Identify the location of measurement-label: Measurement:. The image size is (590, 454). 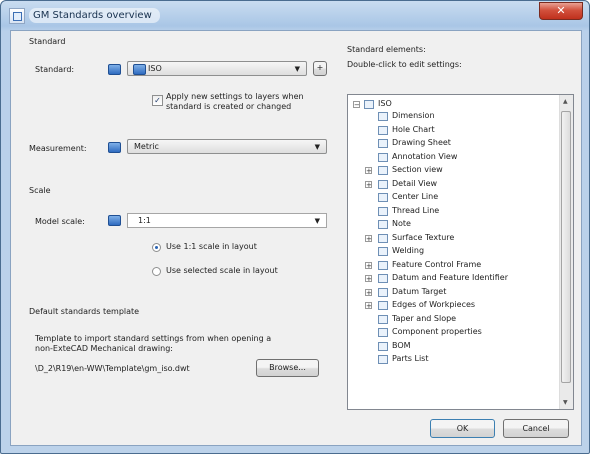
(58, 148).